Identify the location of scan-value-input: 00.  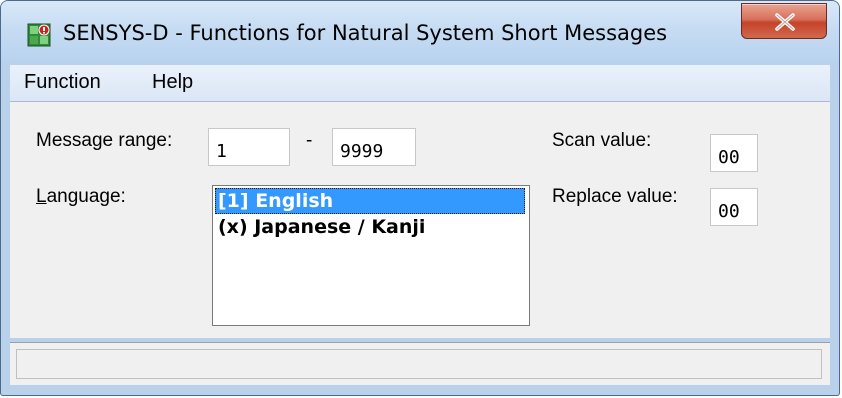
(734, 153).